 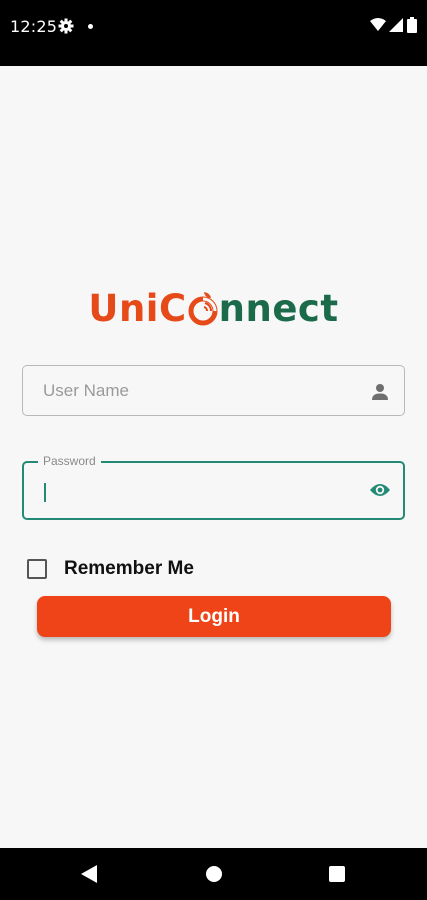 What do you see at coordinates (380, 392) in the screenshot?
I see `person-icon` at bounding box center [380, 392].